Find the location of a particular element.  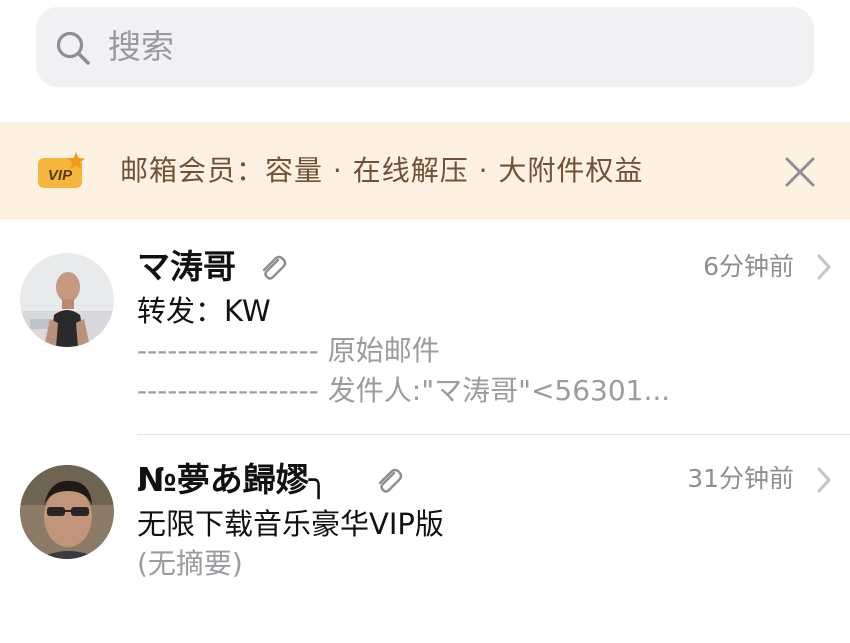

mail-sender: №夢あ歸嫪╮ is located at coordinates (233, 479).